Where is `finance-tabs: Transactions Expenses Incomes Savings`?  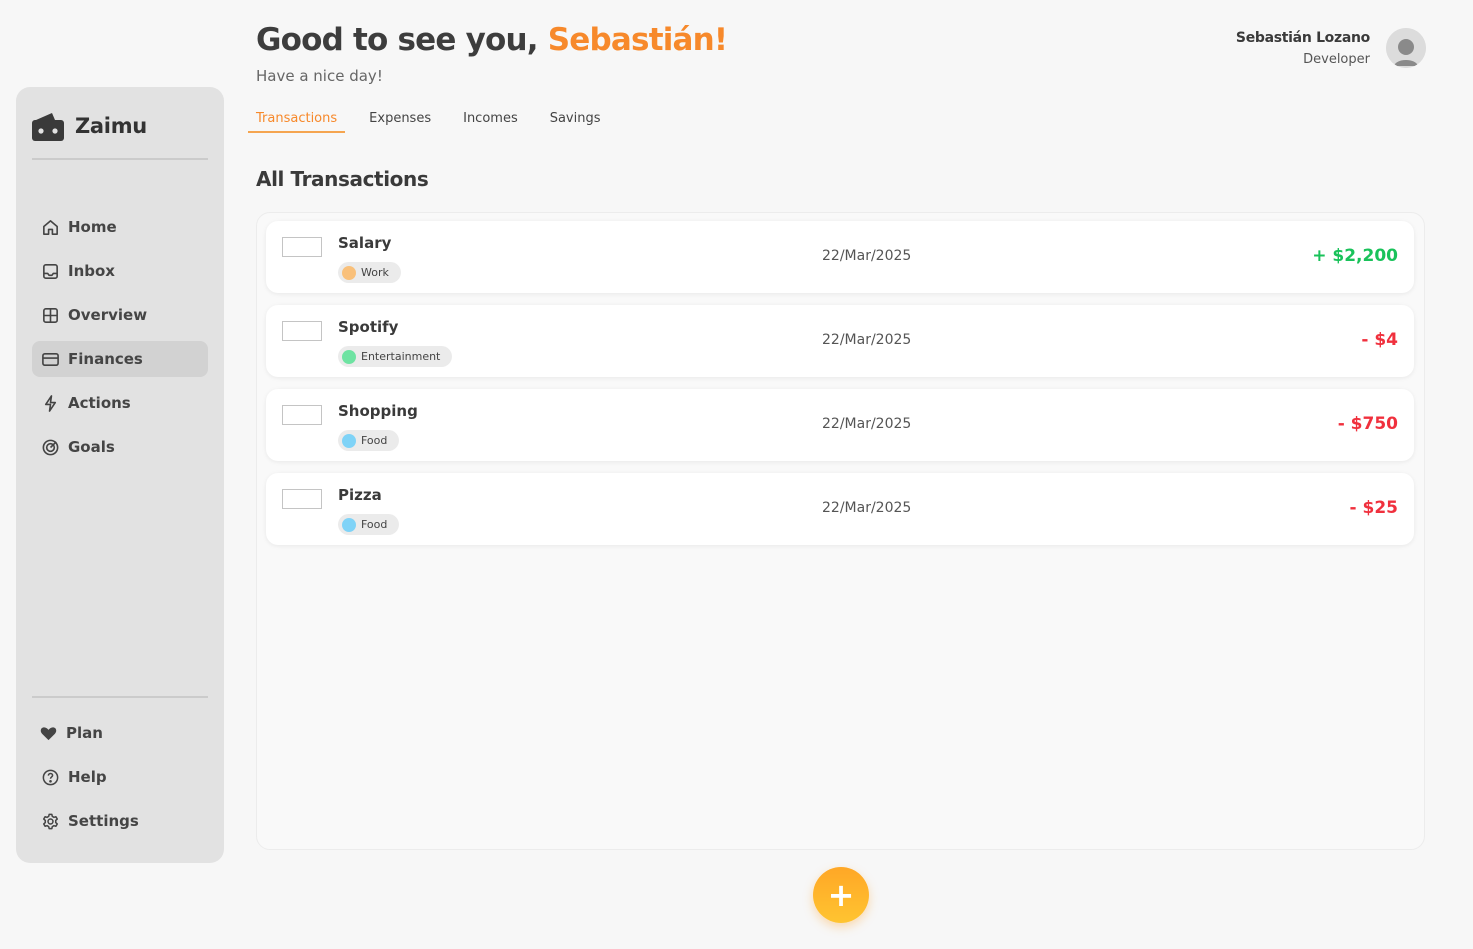
finance-tabs: Transactions Expenses Incomes Savings is located at coordinates (436, 121).